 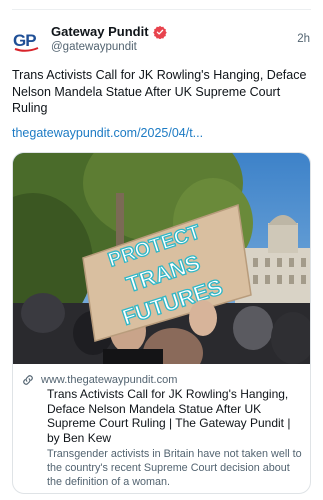 I want to click on avatar-initials: GP, so click(x=24, y=40).